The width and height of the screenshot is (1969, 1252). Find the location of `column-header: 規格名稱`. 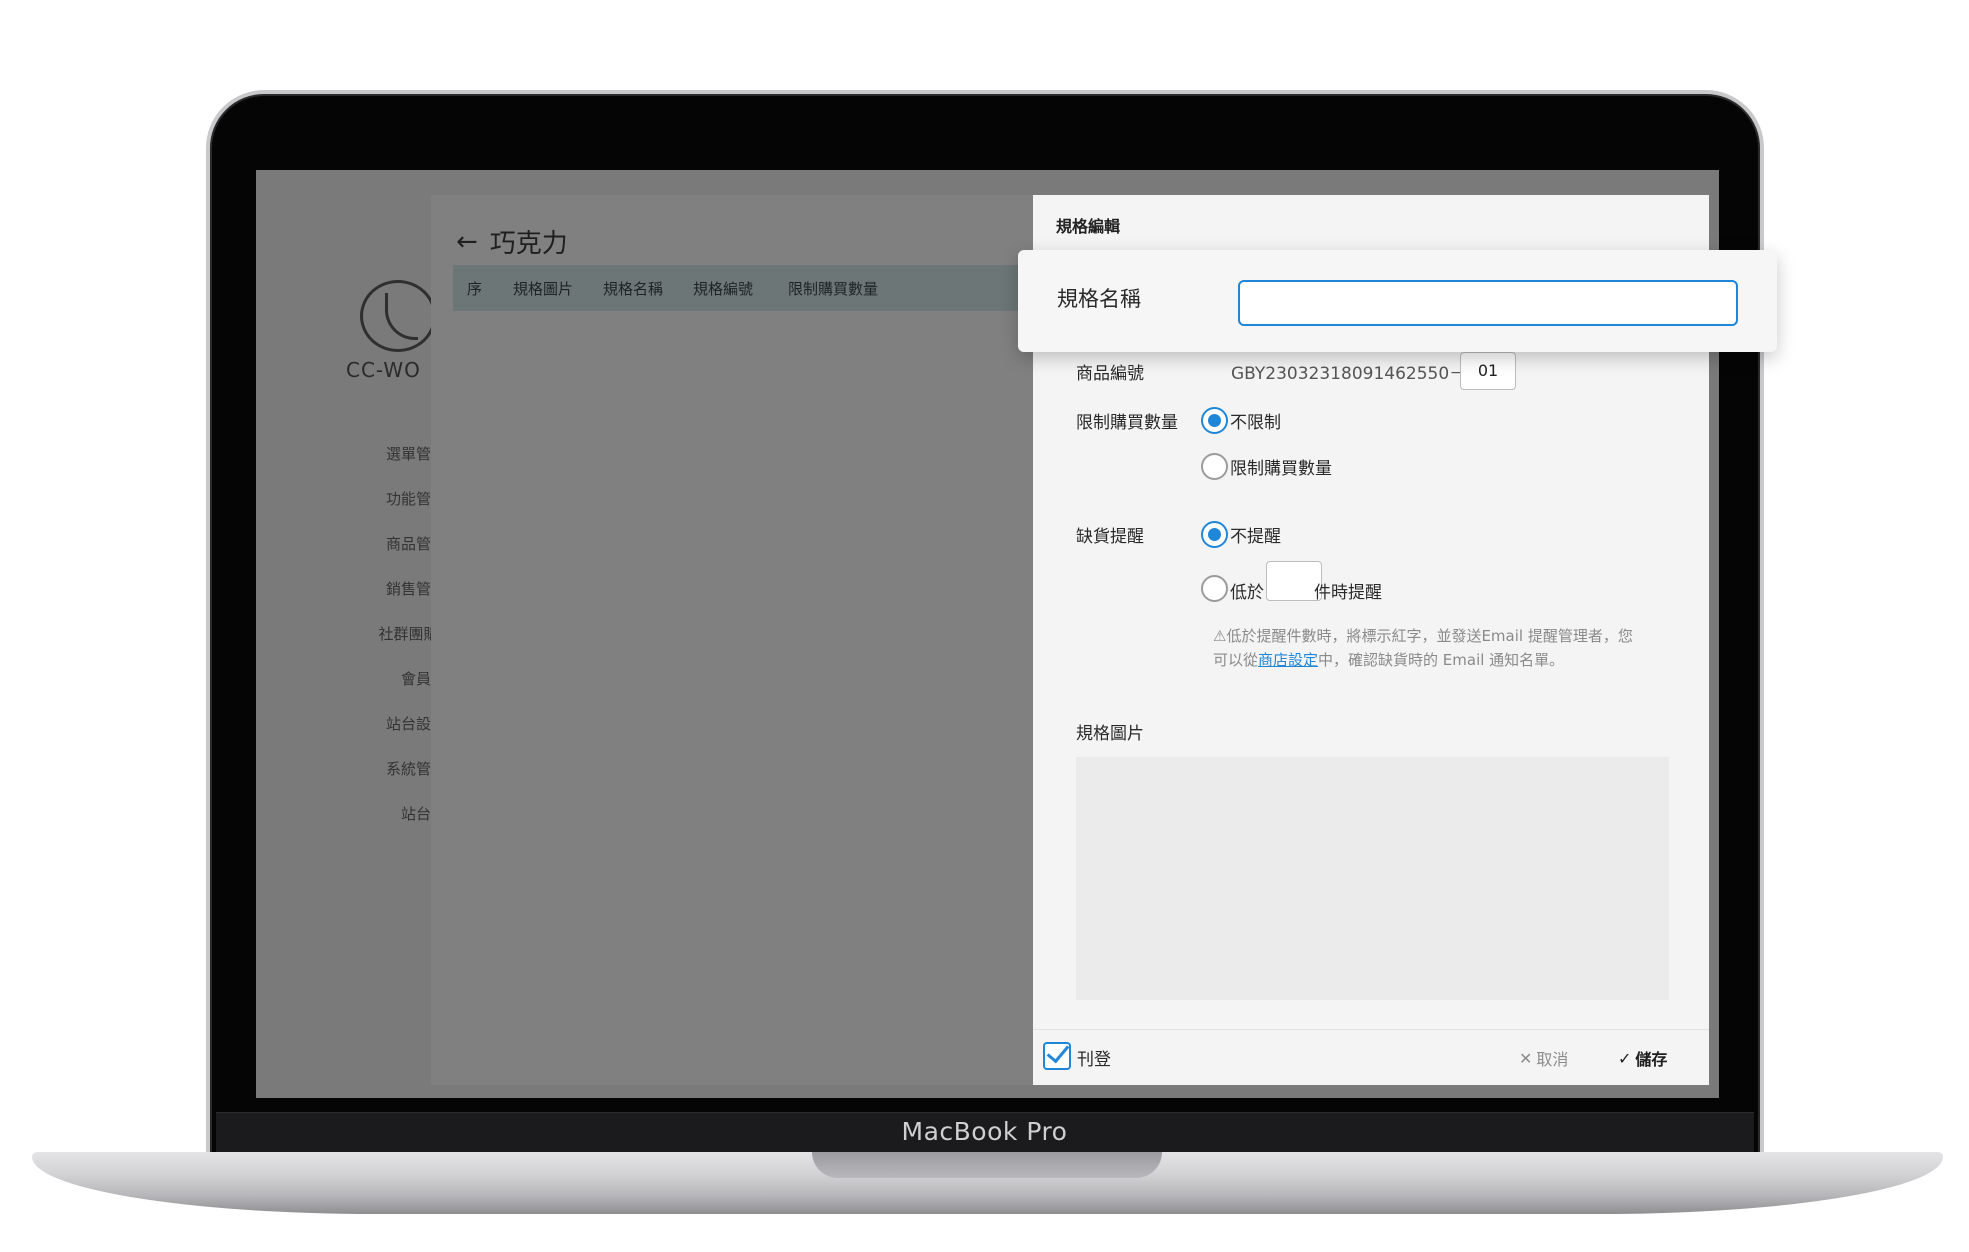

column-header: 規格名稱 is located at coordinates (633, 288).